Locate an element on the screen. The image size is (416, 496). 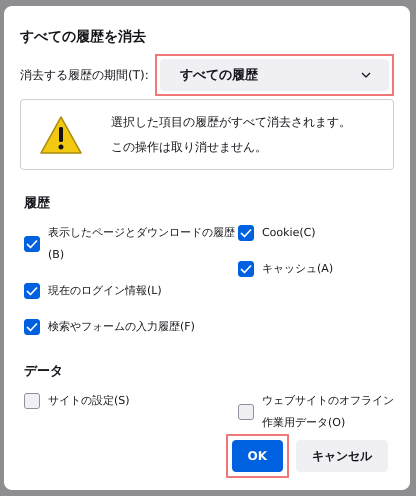
checkbox-label: Cookie(C) is located at coordinates (289, 233).